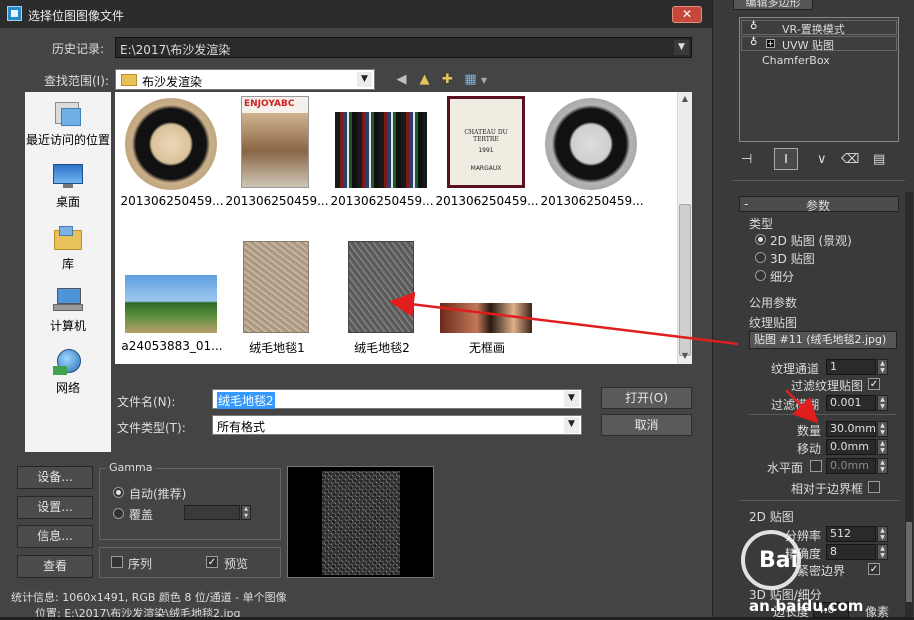  Describe the element at coordinates (245, 79) in the screenshot. I see `lookin-dropdown: 布沙发渲染 ▼` at that location.